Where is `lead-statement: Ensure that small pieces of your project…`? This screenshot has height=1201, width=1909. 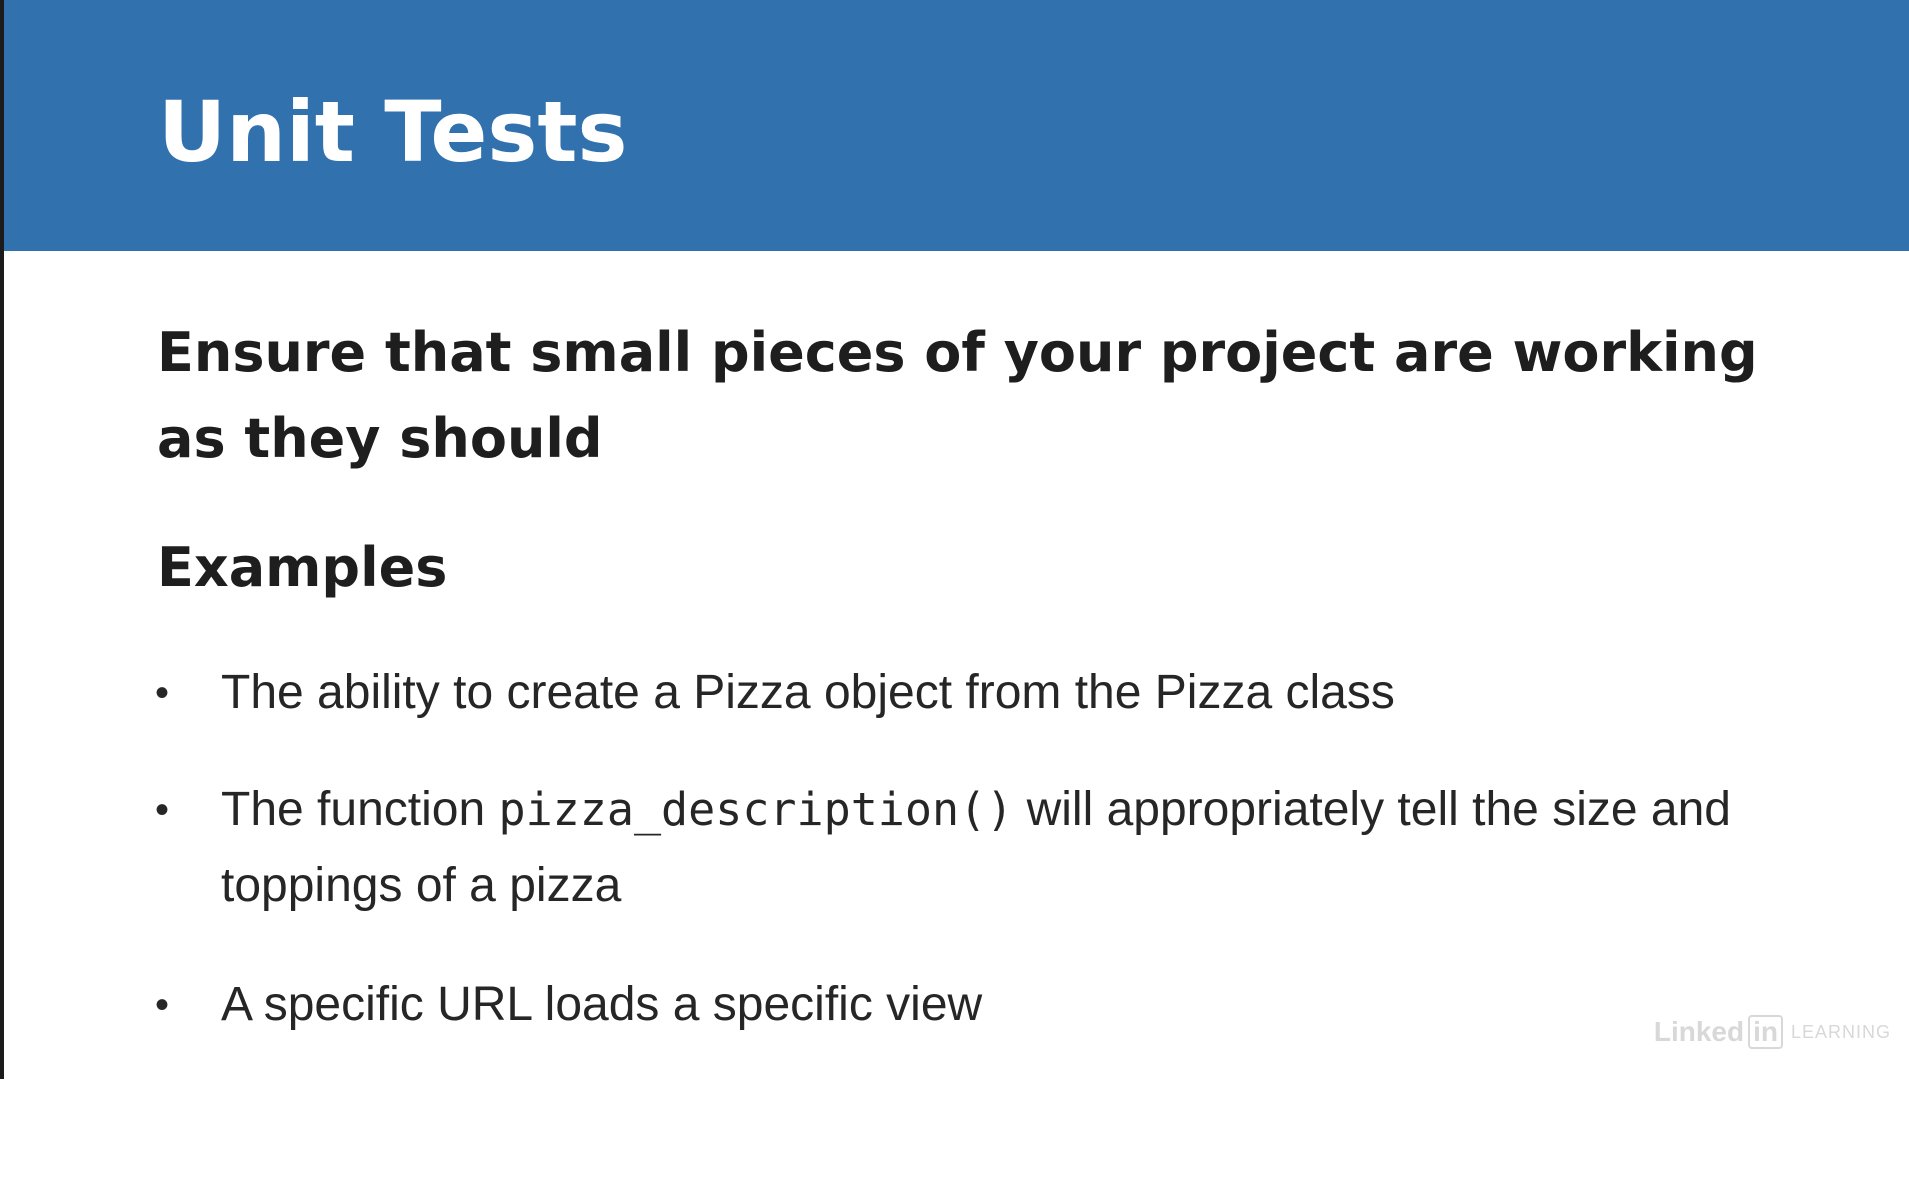 lead-statement: Ensure that small pieces of your project… is located at coordinates (957, 395).